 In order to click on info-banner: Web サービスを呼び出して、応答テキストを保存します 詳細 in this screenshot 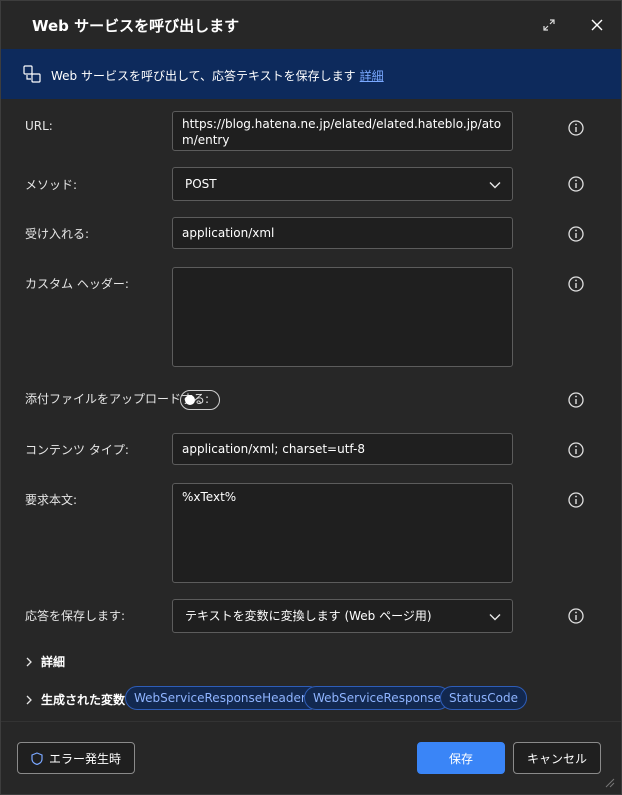, I will do `click(311, 74)`.